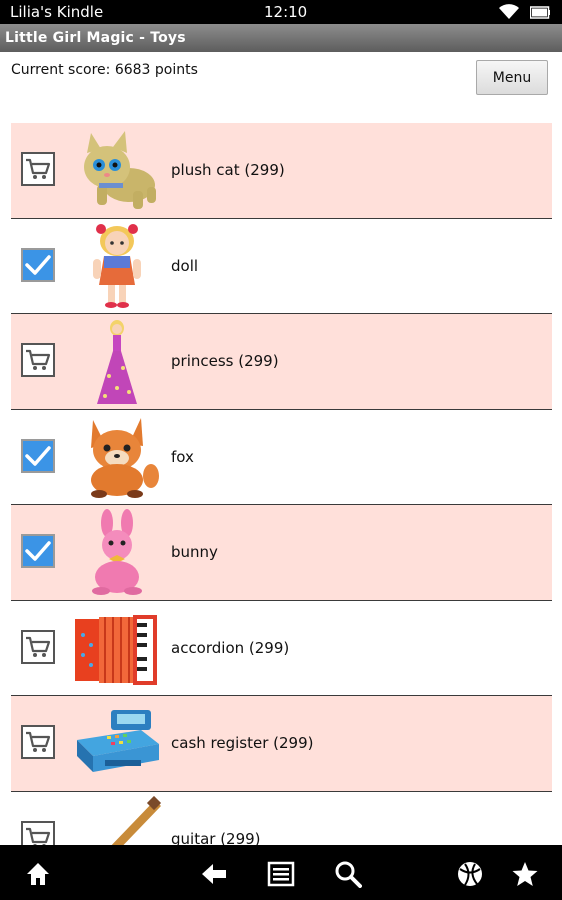 This screenshot has height=900, width=562. I want to click on accordion-image, so click(116, 649).